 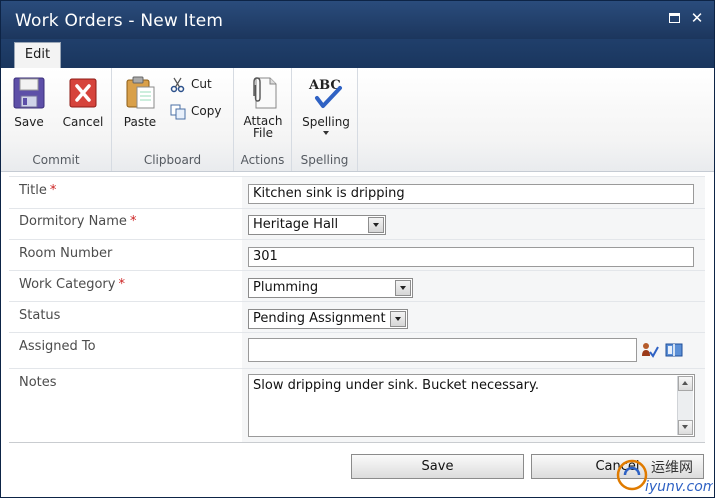 I want to click on form-row-title: Title * Kitchen sink is dripping, so click(x=357, y=192).